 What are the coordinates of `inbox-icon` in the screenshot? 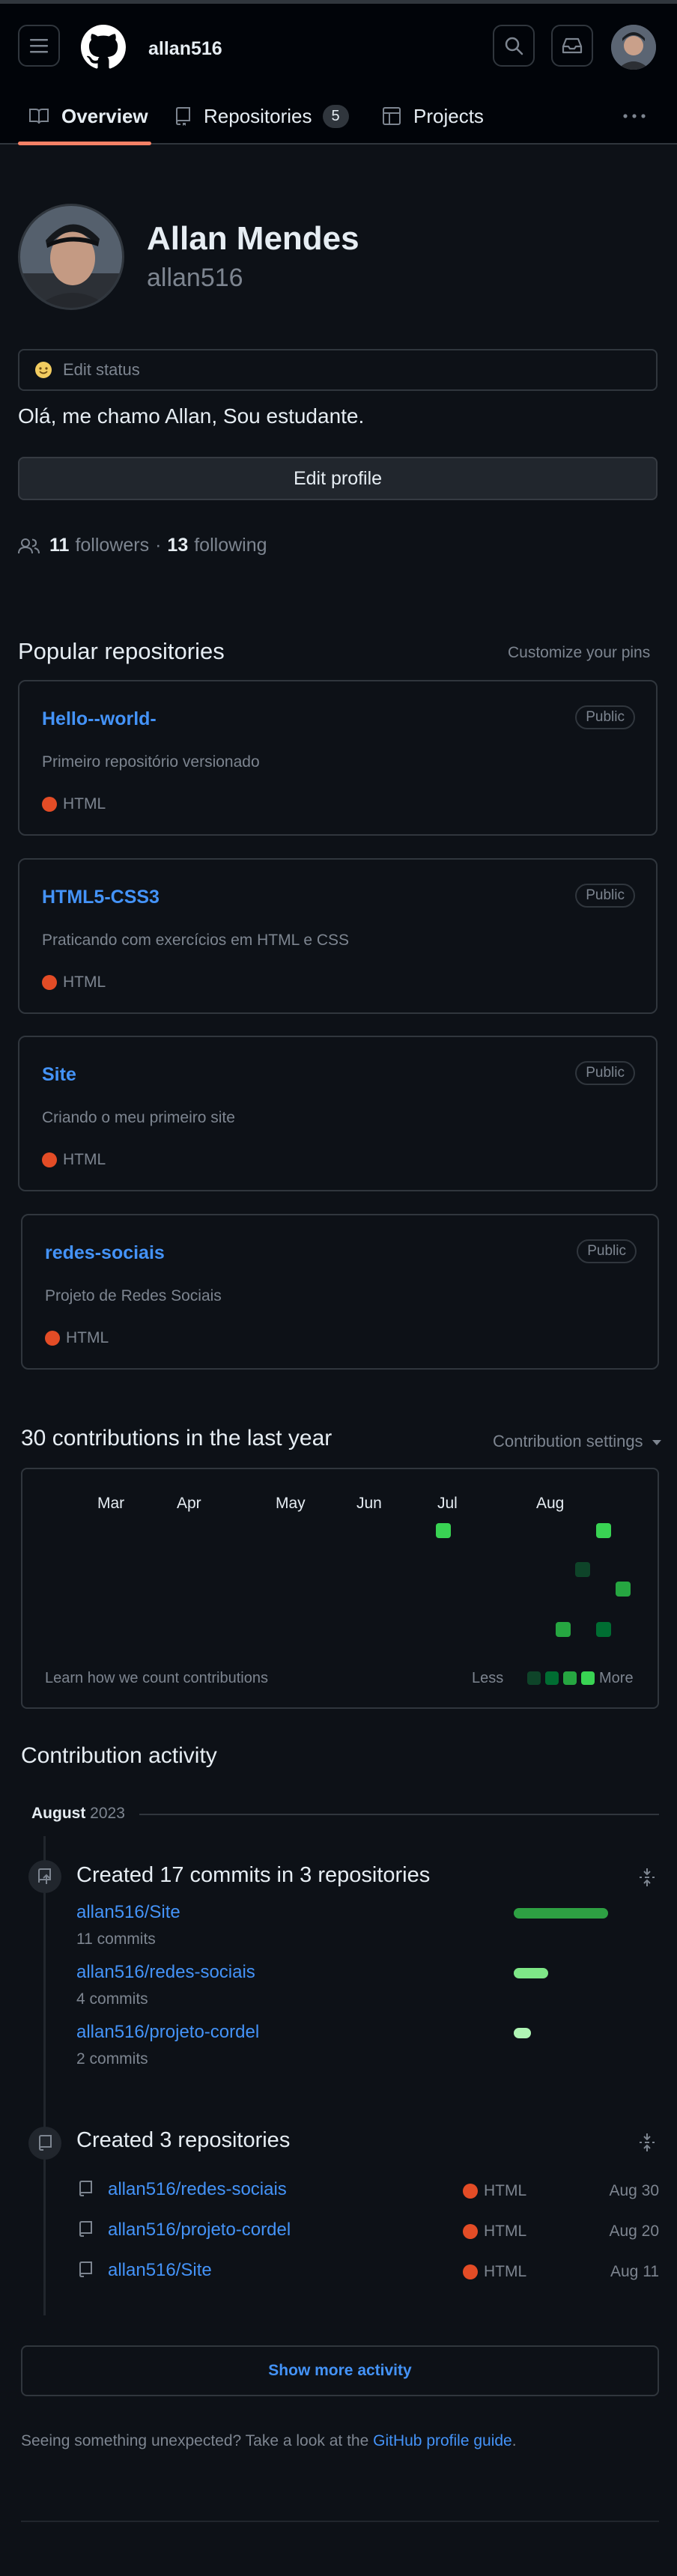 It's located at (572, 45).